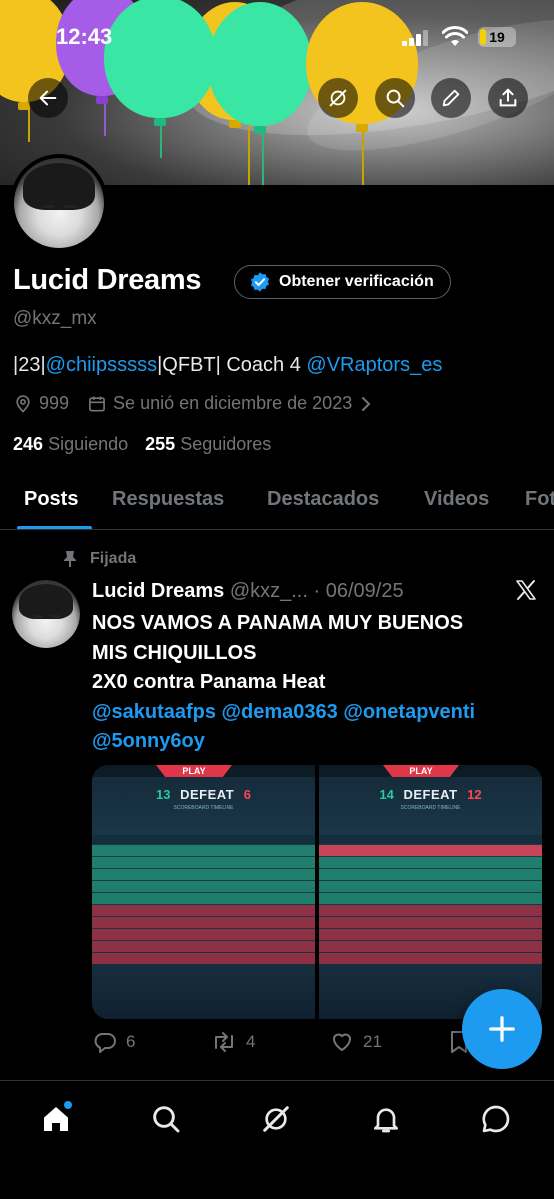 The width and height of the screenshot is (554, 1199). Describe the element at coordinates (51, 499) in the screenshot. I see `tab-posts: Posts` at that location.